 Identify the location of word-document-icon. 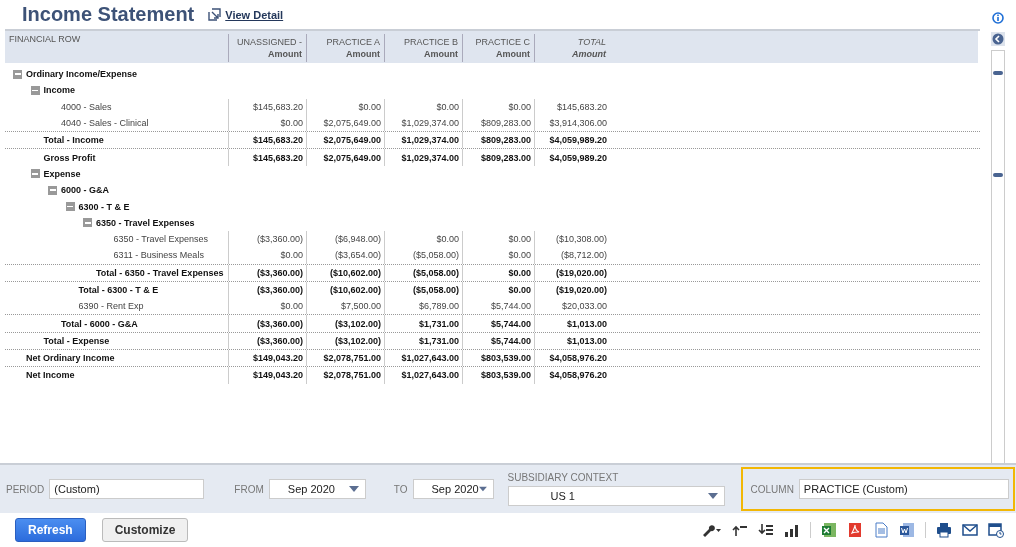
(907, 530).